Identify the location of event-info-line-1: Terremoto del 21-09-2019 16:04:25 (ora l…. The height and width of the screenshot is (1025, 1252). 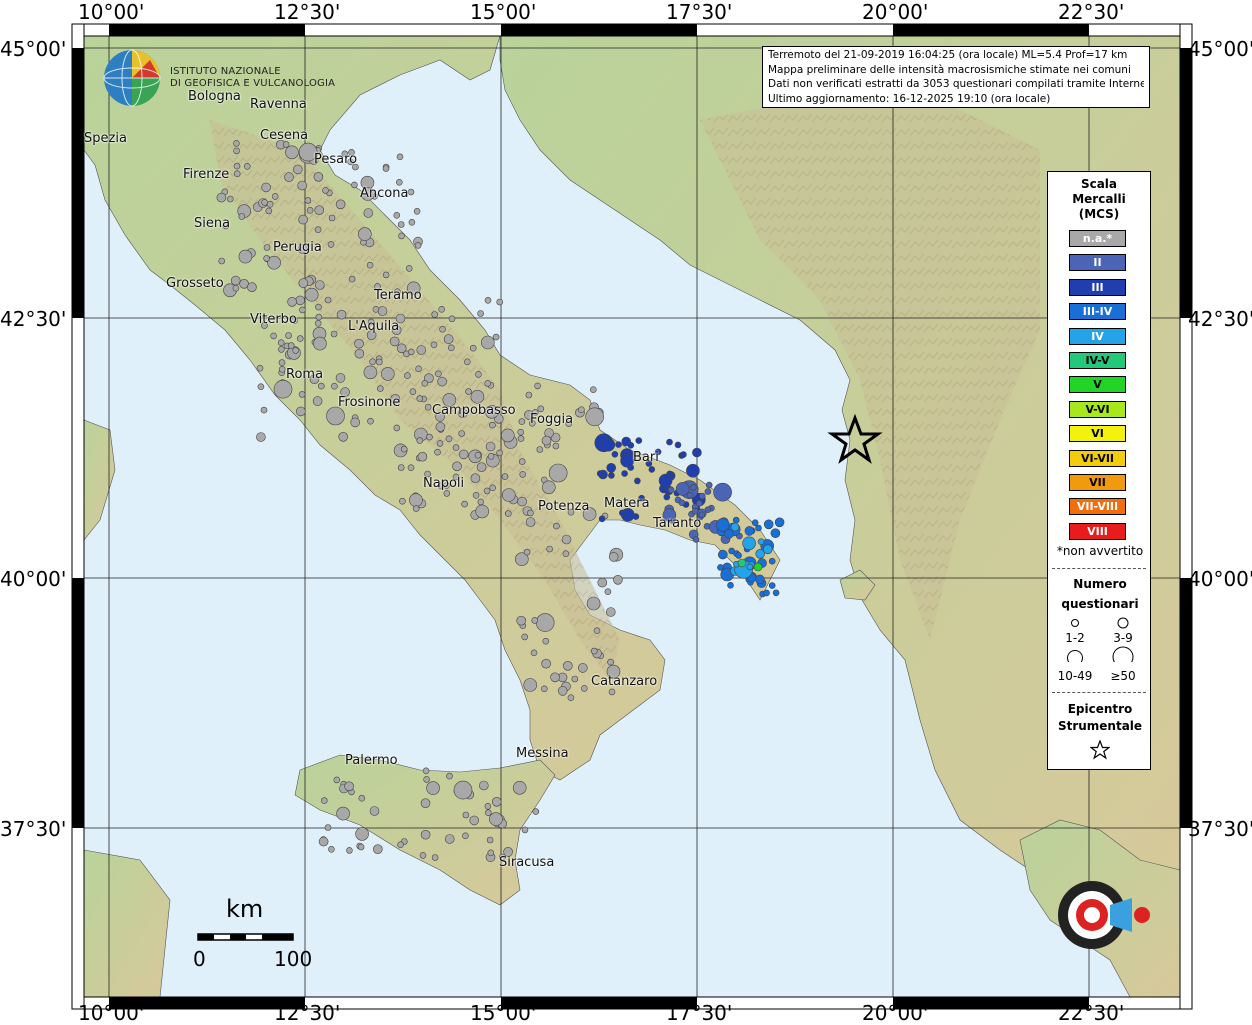
(948, 55).